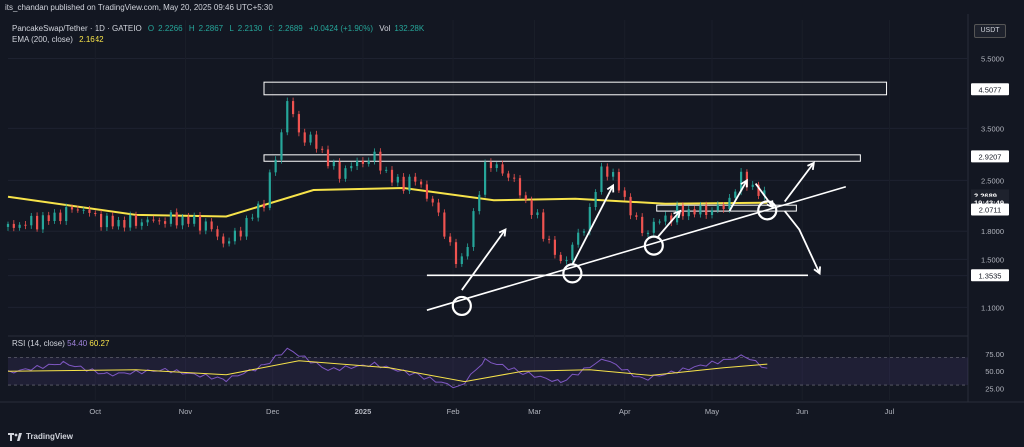 The image size is (1024, 447). Describe the element at coordinates (992, 307) in the screenshot. I see `price-tick-label: 1.1000` at that location.